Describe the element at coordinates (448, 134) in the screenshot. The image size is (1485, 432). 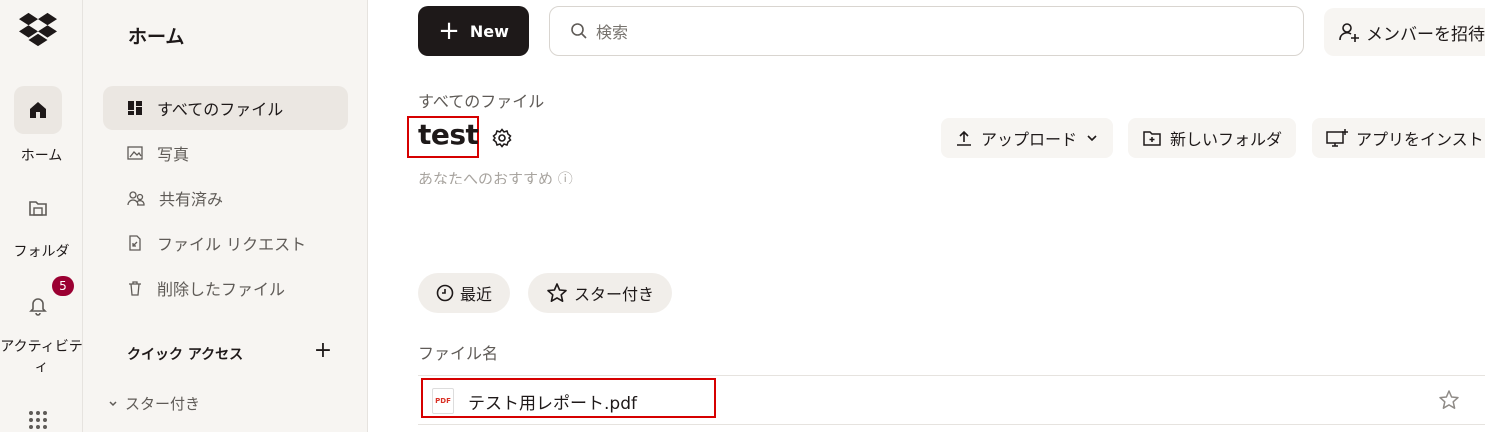
I see `page-title: test` at that location.